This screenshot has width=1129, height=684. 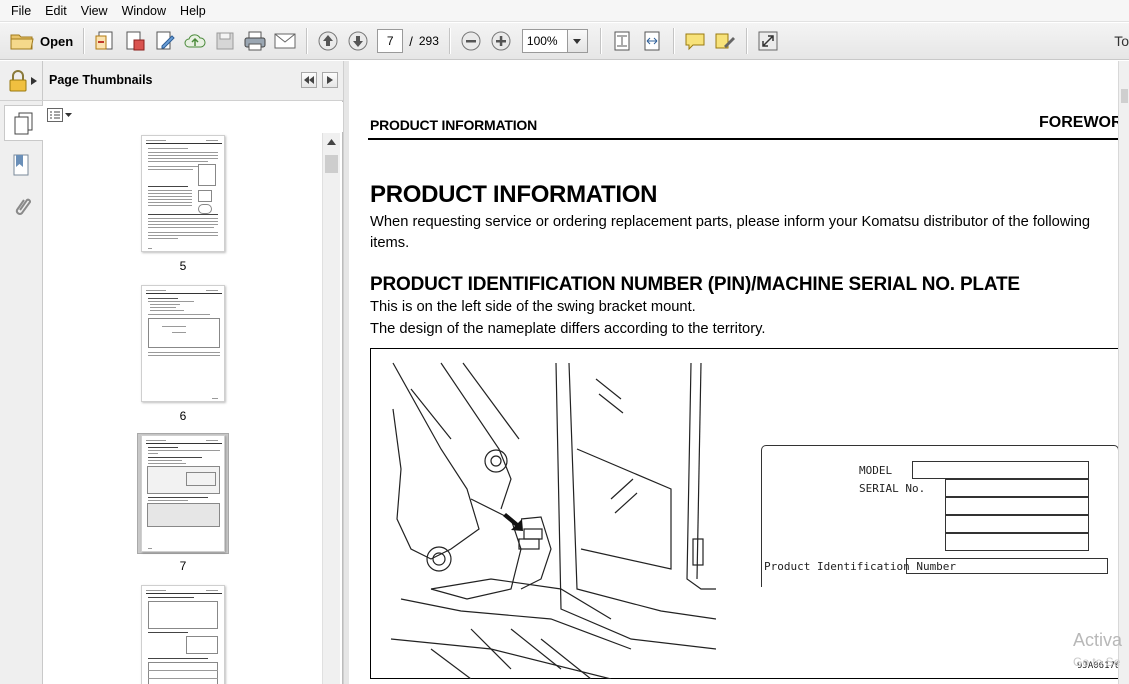 I want to click on toolbar: Open 7 / 293 100% To, so click(x=564, y=41).